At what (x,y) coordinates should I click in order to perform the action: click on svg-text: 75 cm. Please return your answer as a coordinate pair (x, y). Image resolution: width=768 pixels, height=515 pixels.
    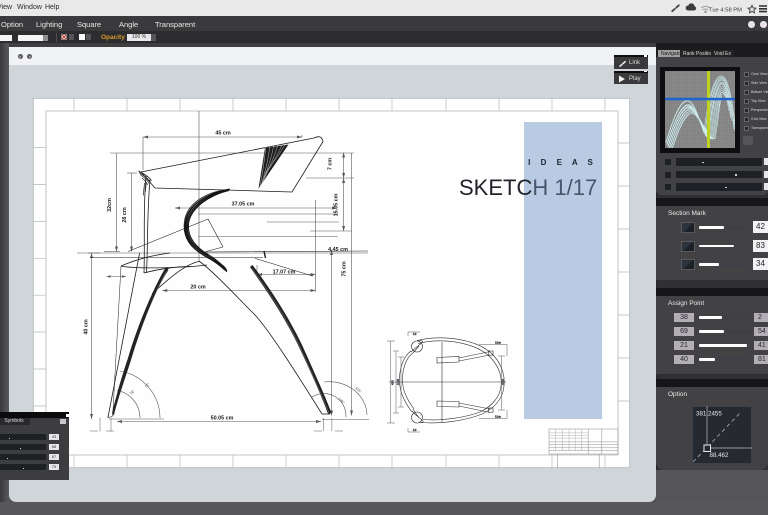
    Looking at the image, I should click on (345, 268).